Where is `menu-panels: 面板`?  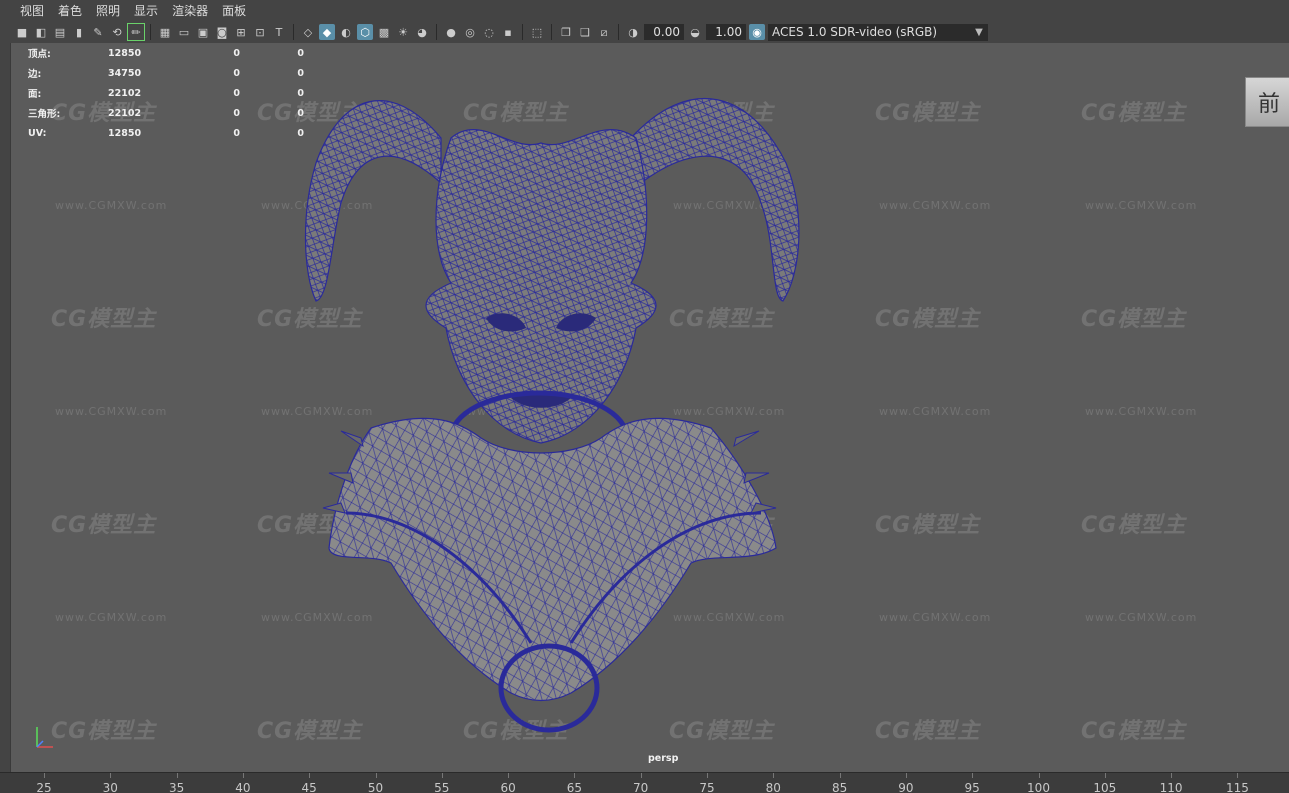 menu-panels: 面板 is located at coordinates (234, 10).